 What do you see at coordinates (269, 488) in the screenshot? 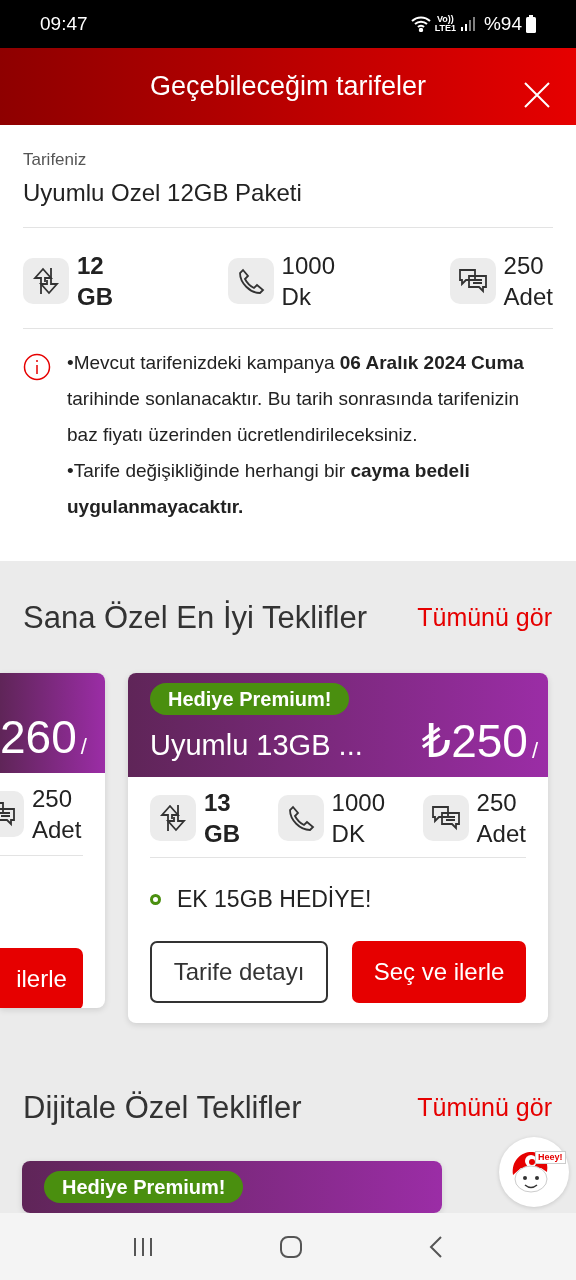
I see `notice-text: •Tarife değişikliğinde herhangi bir cayma bedeli uygulanmayacaktır.` at bounding box center [269, 488].